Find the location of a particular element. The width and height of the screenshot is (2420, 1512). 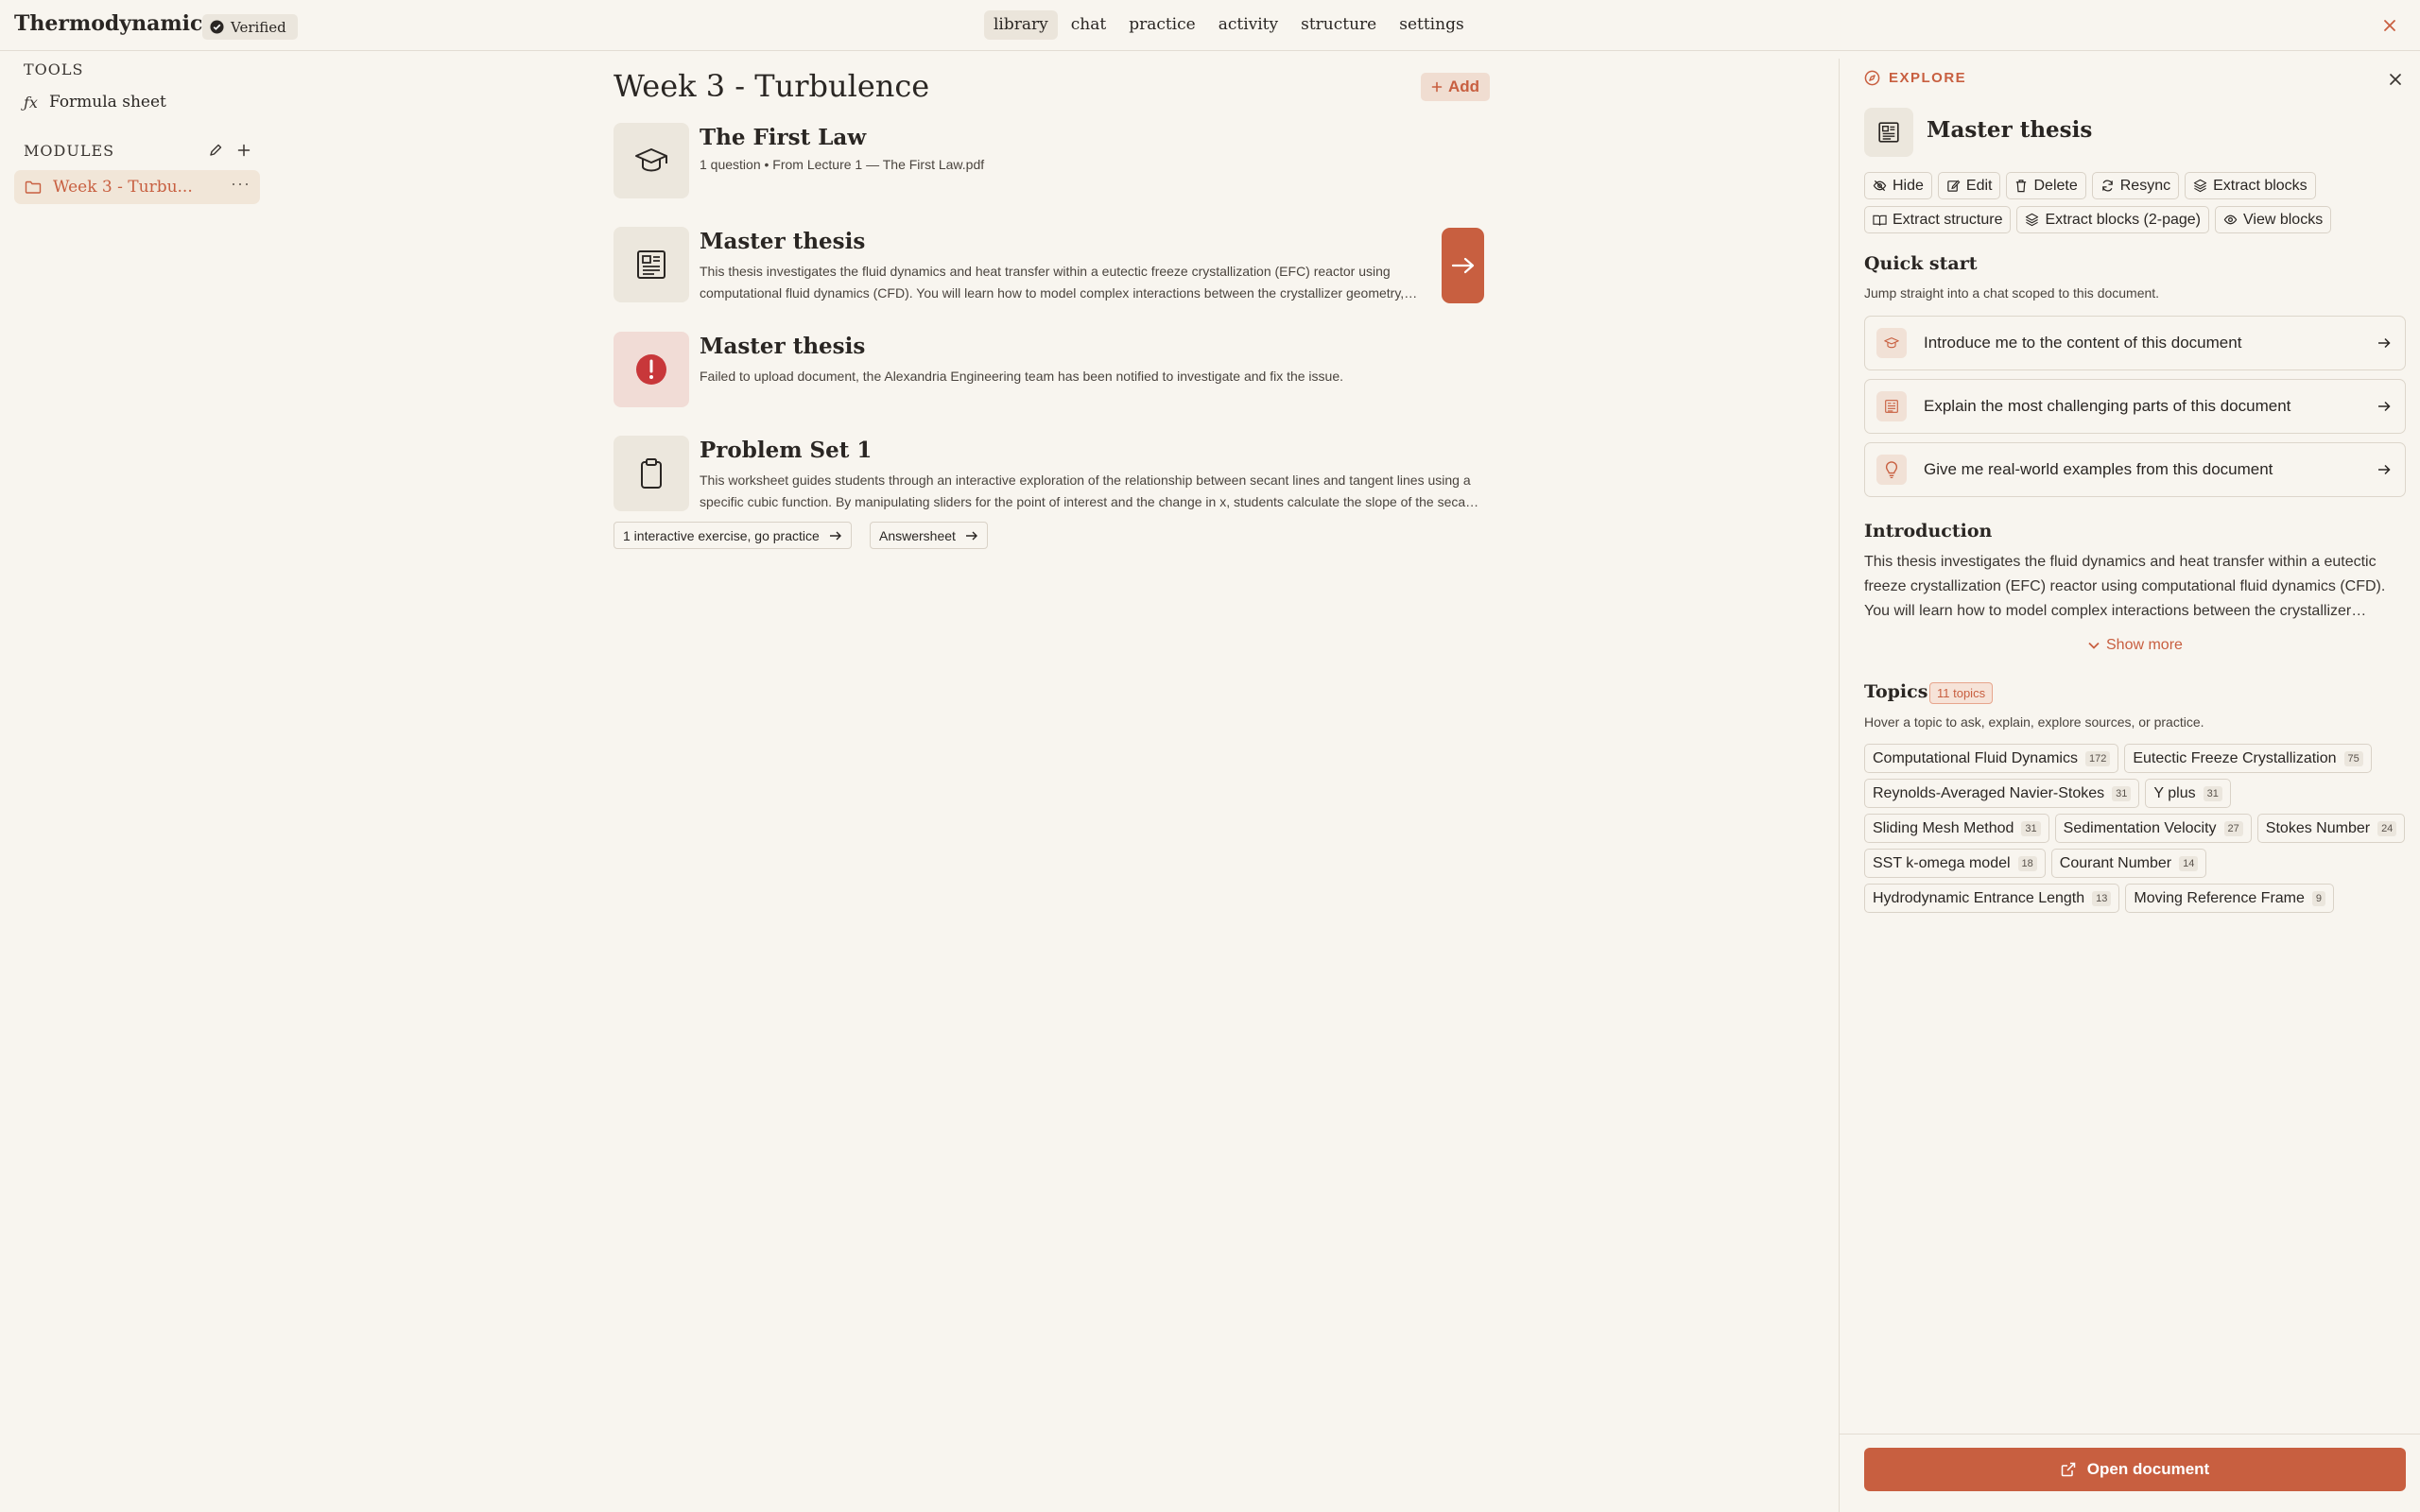

nav-practice: practice is located at coordinates (1162, 25).